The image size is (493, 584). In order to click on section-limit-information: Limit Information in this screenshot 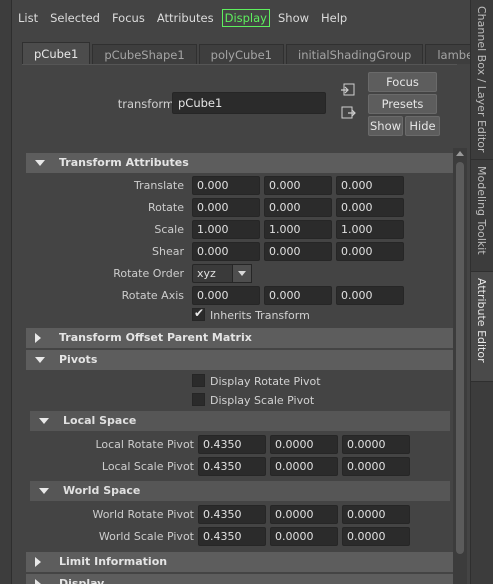, I will do `click(240, 562)`.